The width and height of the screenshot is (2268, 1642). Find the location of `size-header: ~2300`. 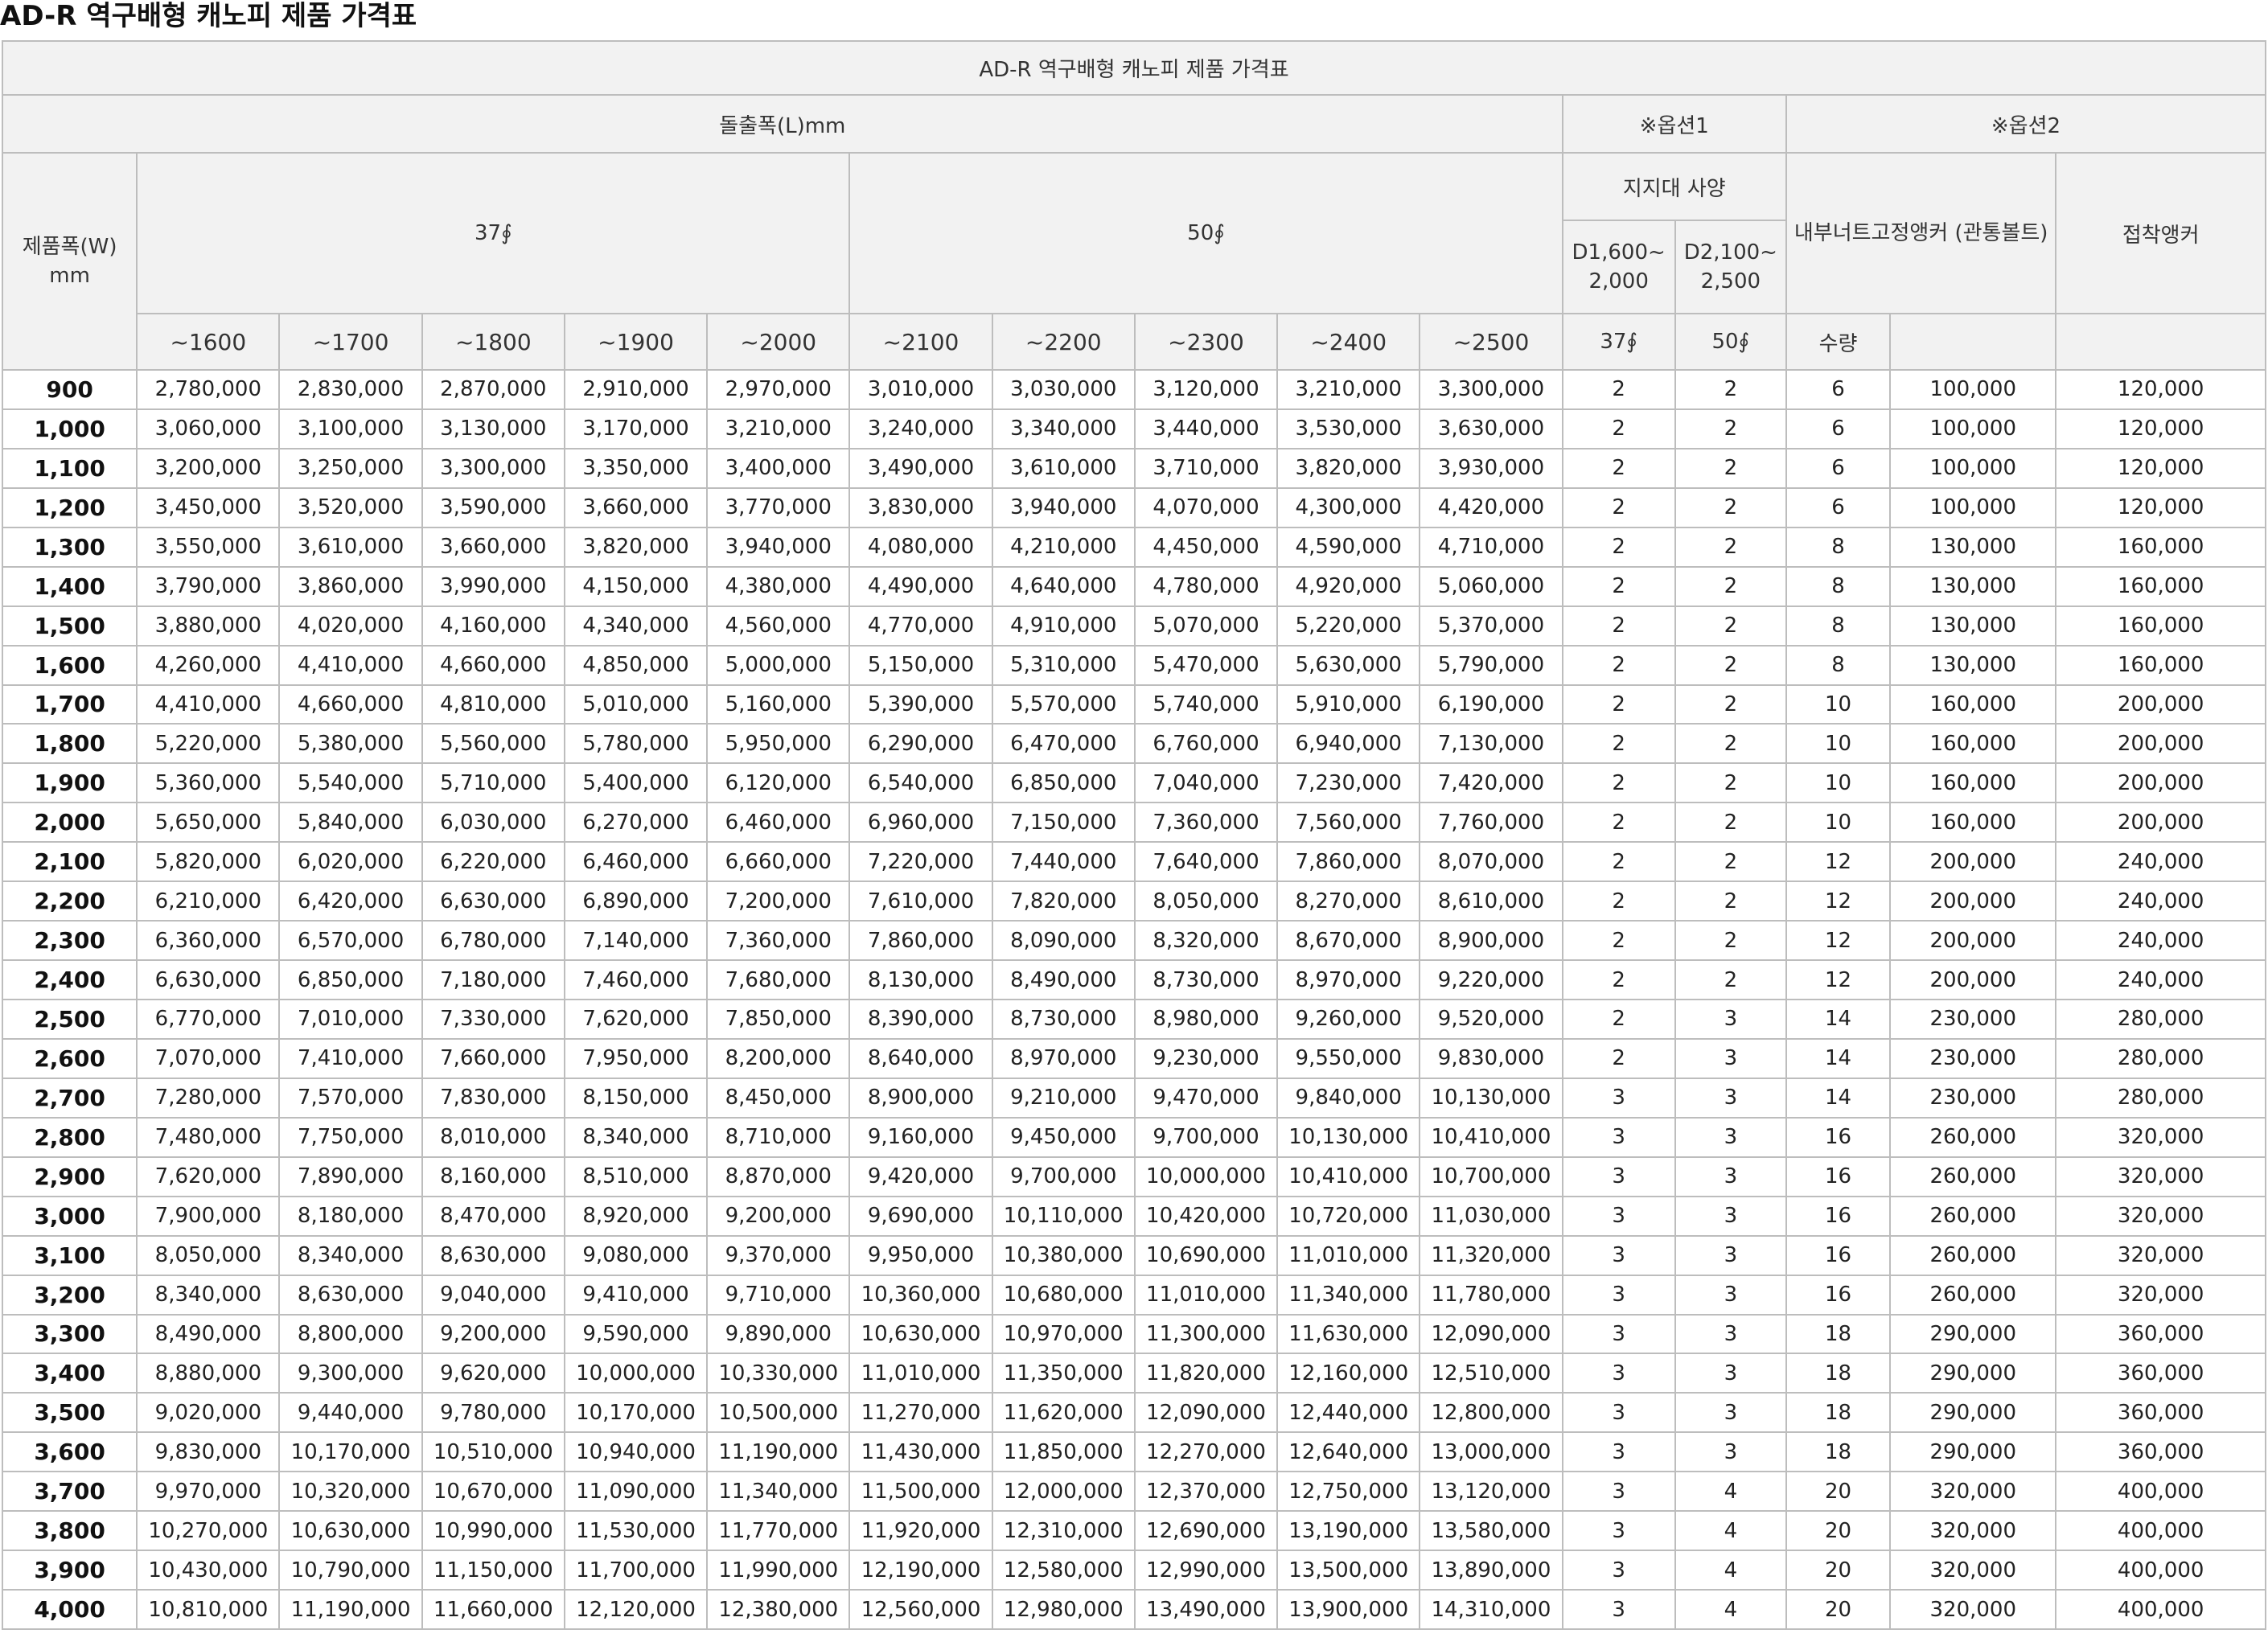

size-header: ~2300 is located at coordinates (1206, 342).